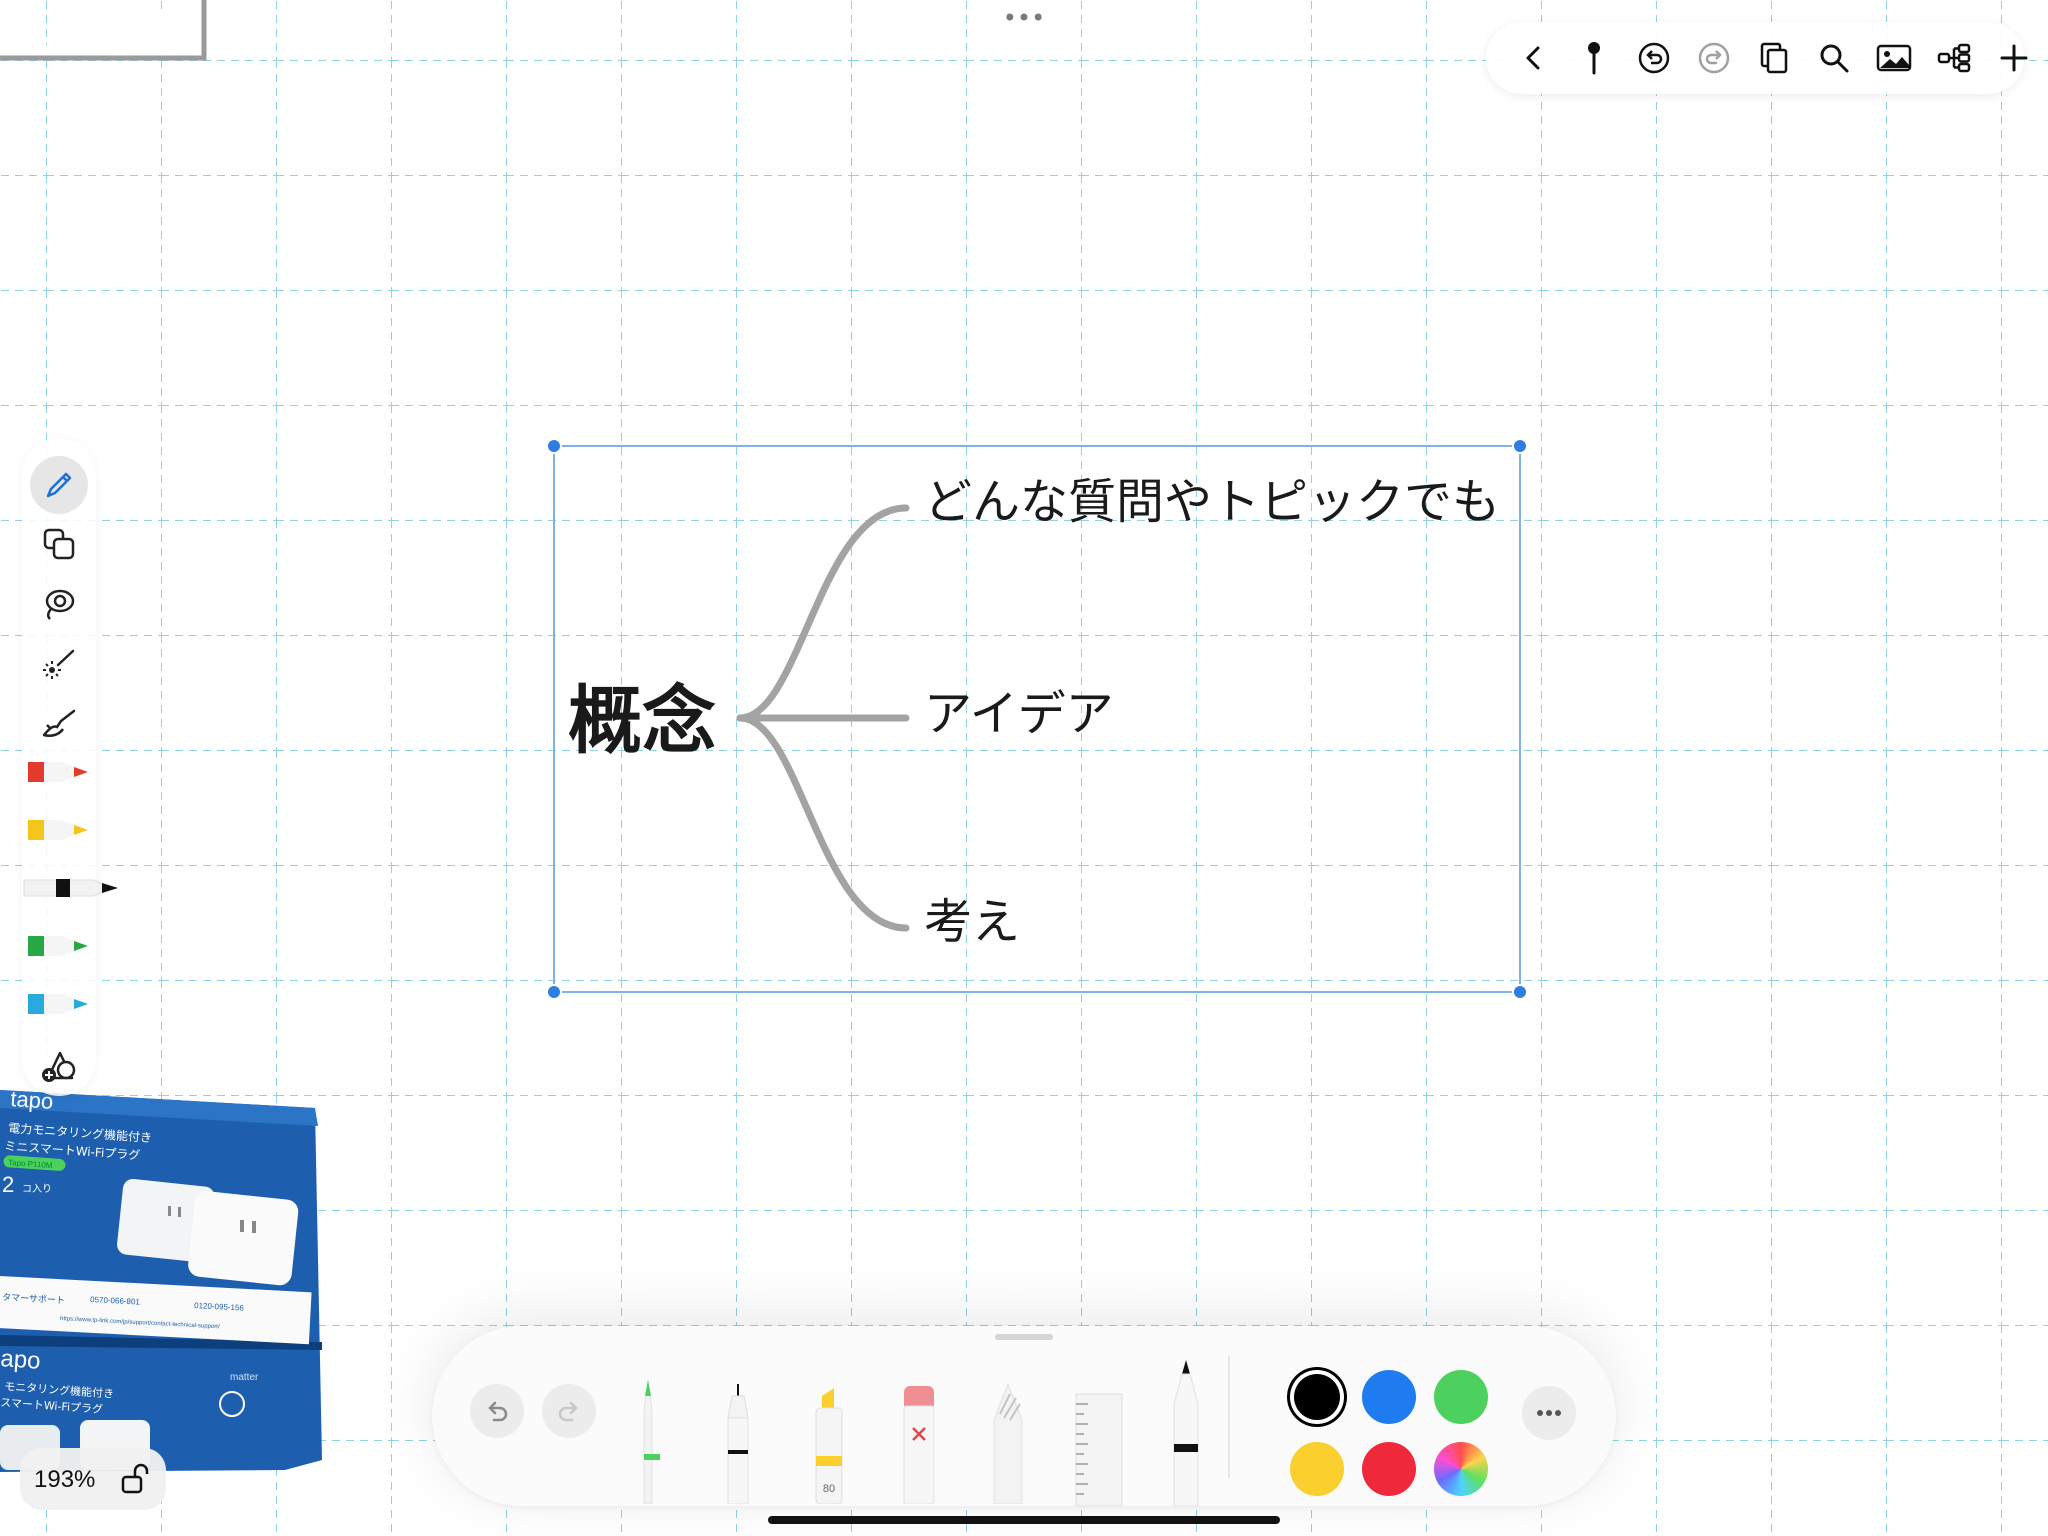  I want to click on left-toolbar, so click(70, 767).